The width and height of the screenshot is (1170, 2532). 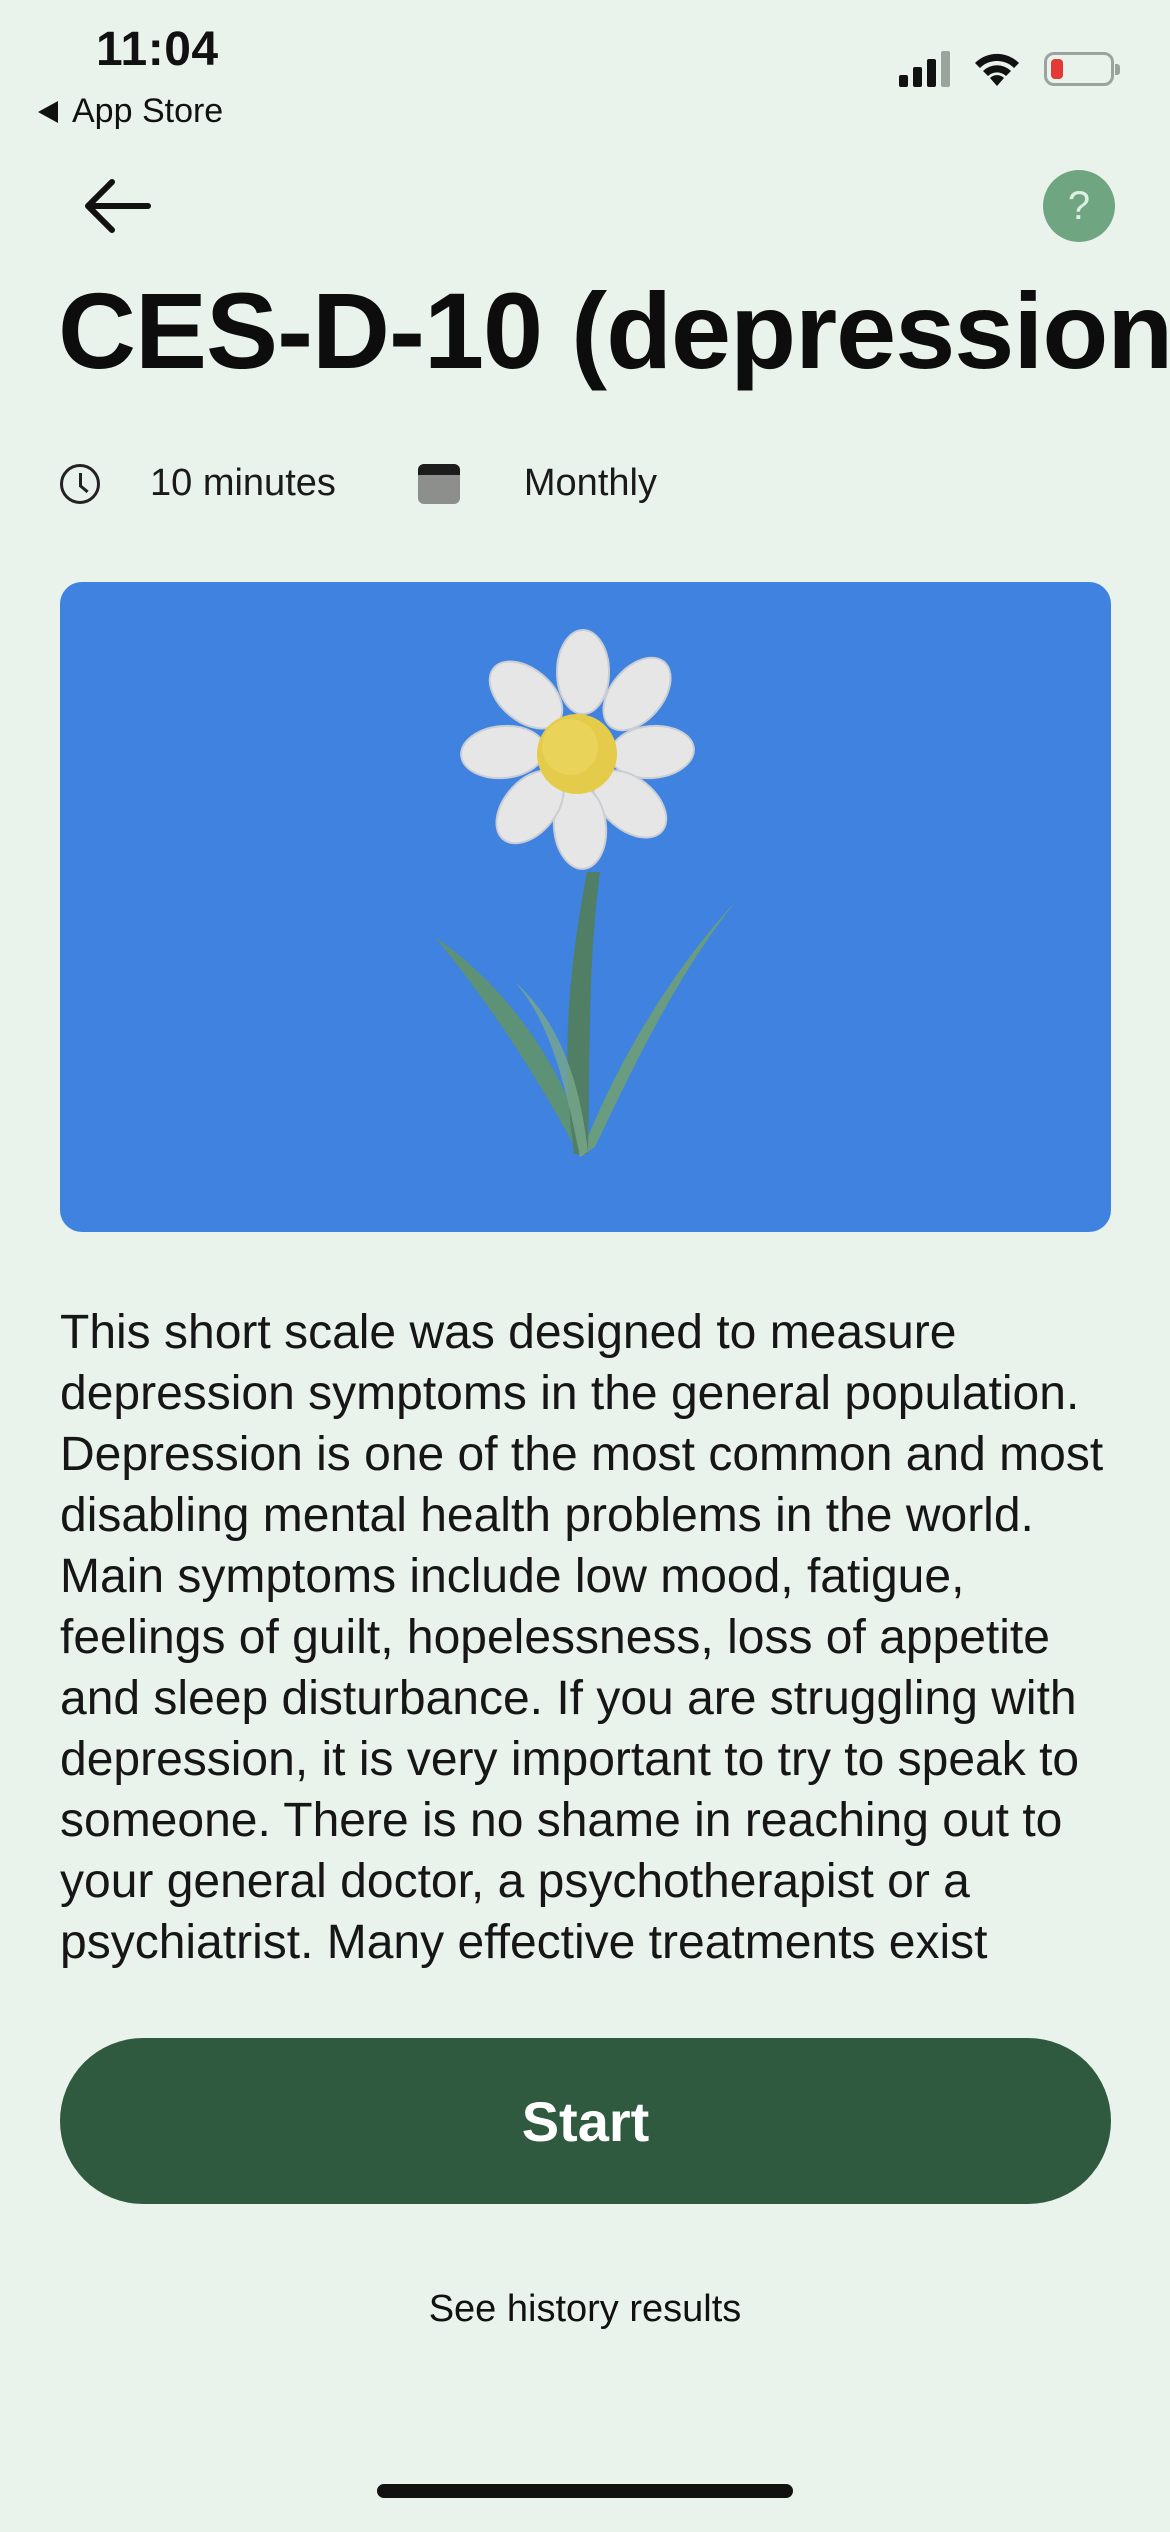 I want to click on clock-icon, so click(x=80, y=483).